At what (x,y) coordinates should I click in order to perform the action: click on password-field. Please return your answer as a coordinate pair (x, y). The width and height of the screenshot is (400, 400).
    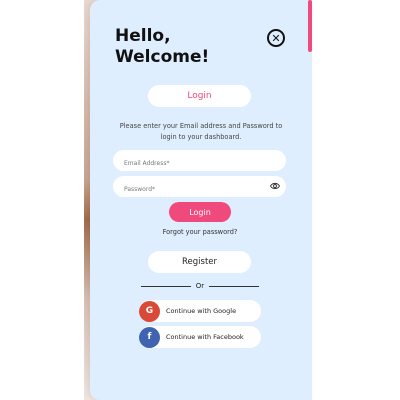
    Looking at the image, I should click on (188, 189).